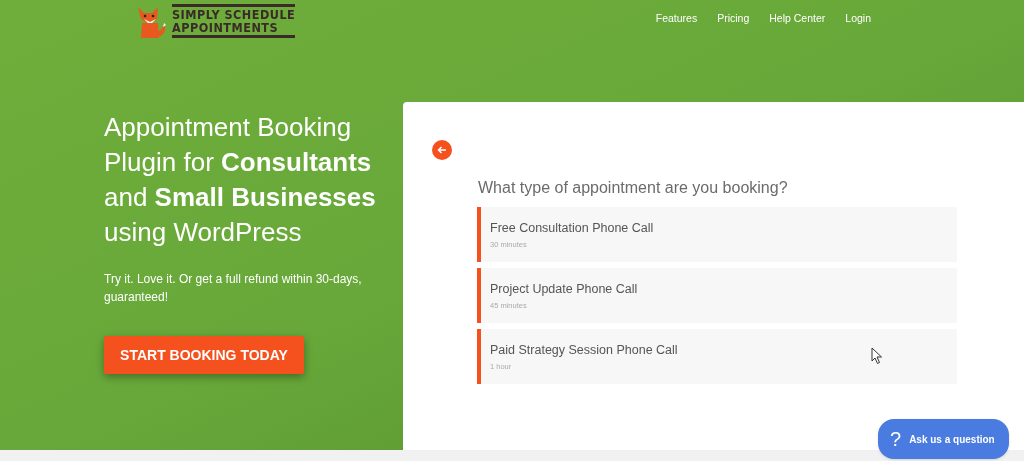 This screenshot has width=1024, height=461. I want to click on logo-text: APPOINTMENTS, so click(226, 27).